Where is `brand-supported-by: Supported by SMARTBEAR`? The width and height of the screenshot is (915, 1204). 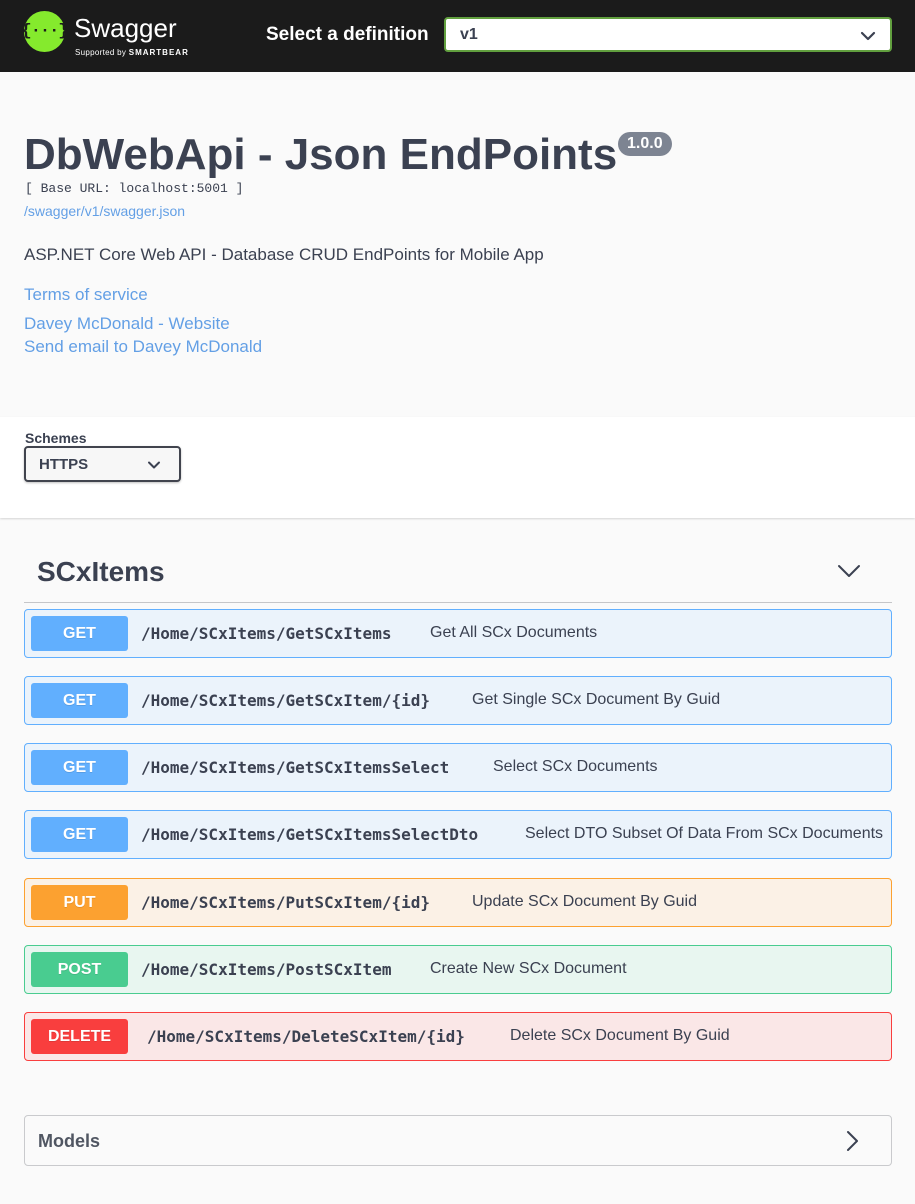
brand-supported-by: Supported by SMARTBEAR is located at coordinates (132, 53).